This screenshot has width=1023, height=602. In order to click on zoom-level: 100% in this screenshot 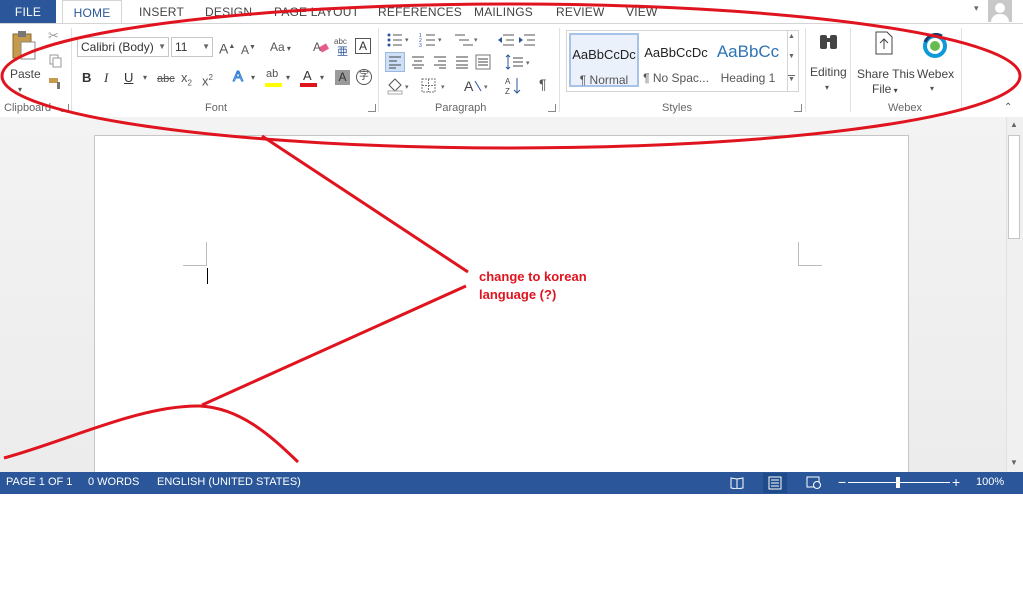, I will do `click(990, 482)`.